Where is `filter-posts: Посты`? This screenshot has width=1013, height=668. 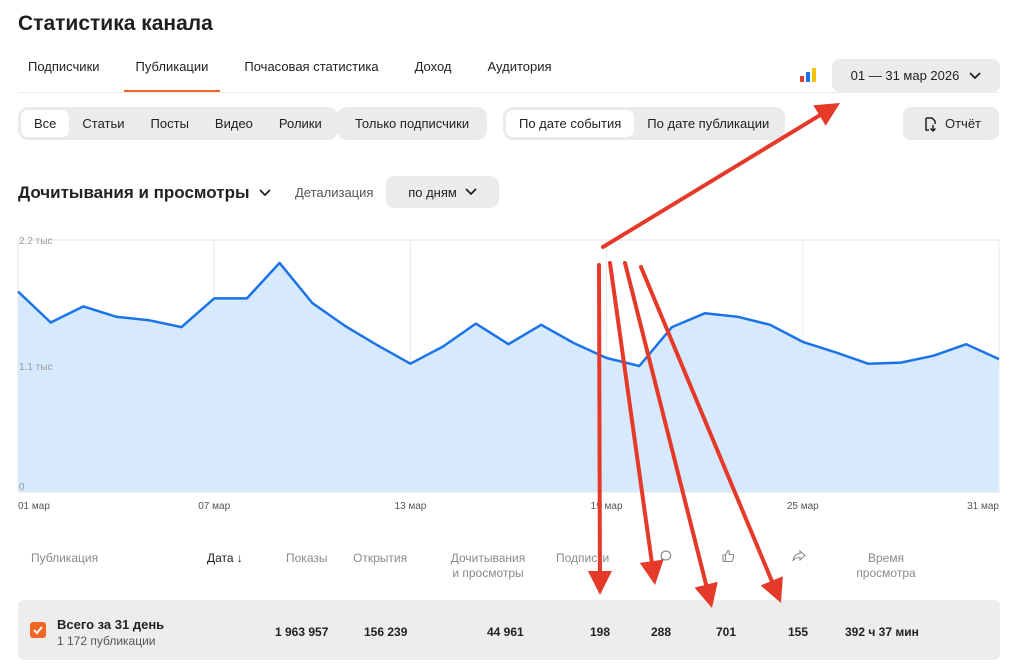
filter-posts: Посты is located at coordinates (170, 123).